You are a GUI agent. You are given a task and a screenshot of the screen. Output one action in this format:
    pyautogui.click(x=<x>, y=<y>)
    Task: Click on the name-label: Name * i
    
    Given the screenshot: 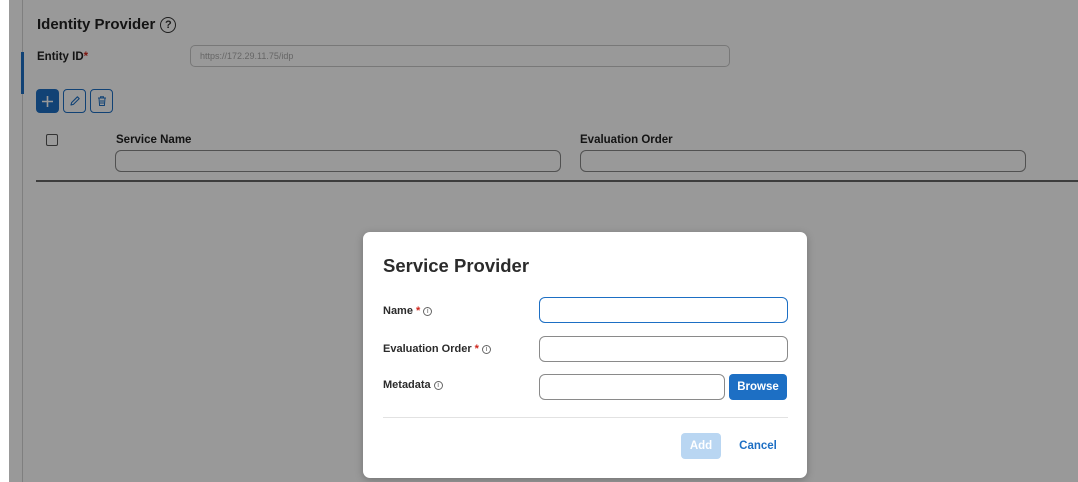 What is the action you would take?
    pyautogui.click(x=408, y=311)
    